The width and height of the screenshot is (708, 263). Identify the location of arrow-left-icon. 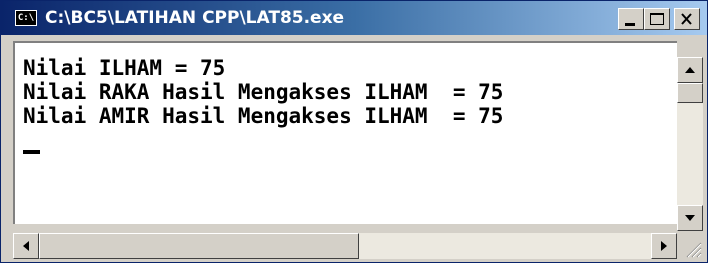
(26, 246).